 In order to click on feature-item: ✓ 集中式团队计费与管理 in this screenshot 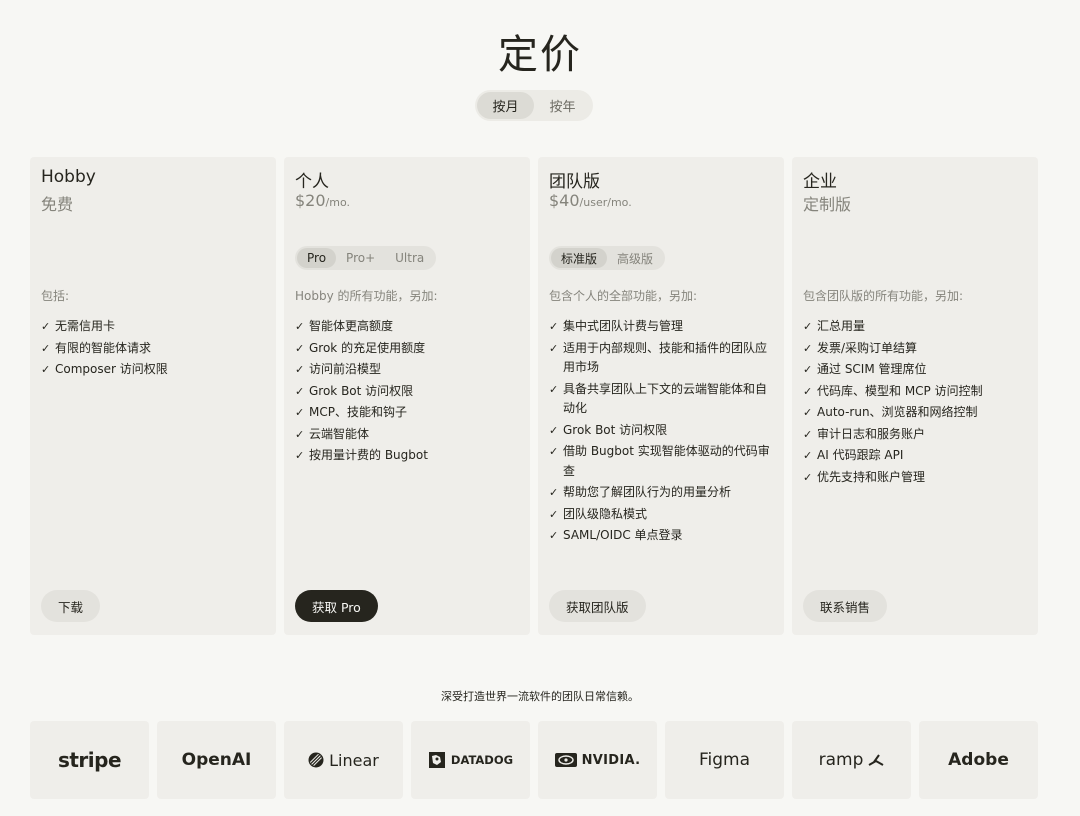, I will do `click(662, 327)`.